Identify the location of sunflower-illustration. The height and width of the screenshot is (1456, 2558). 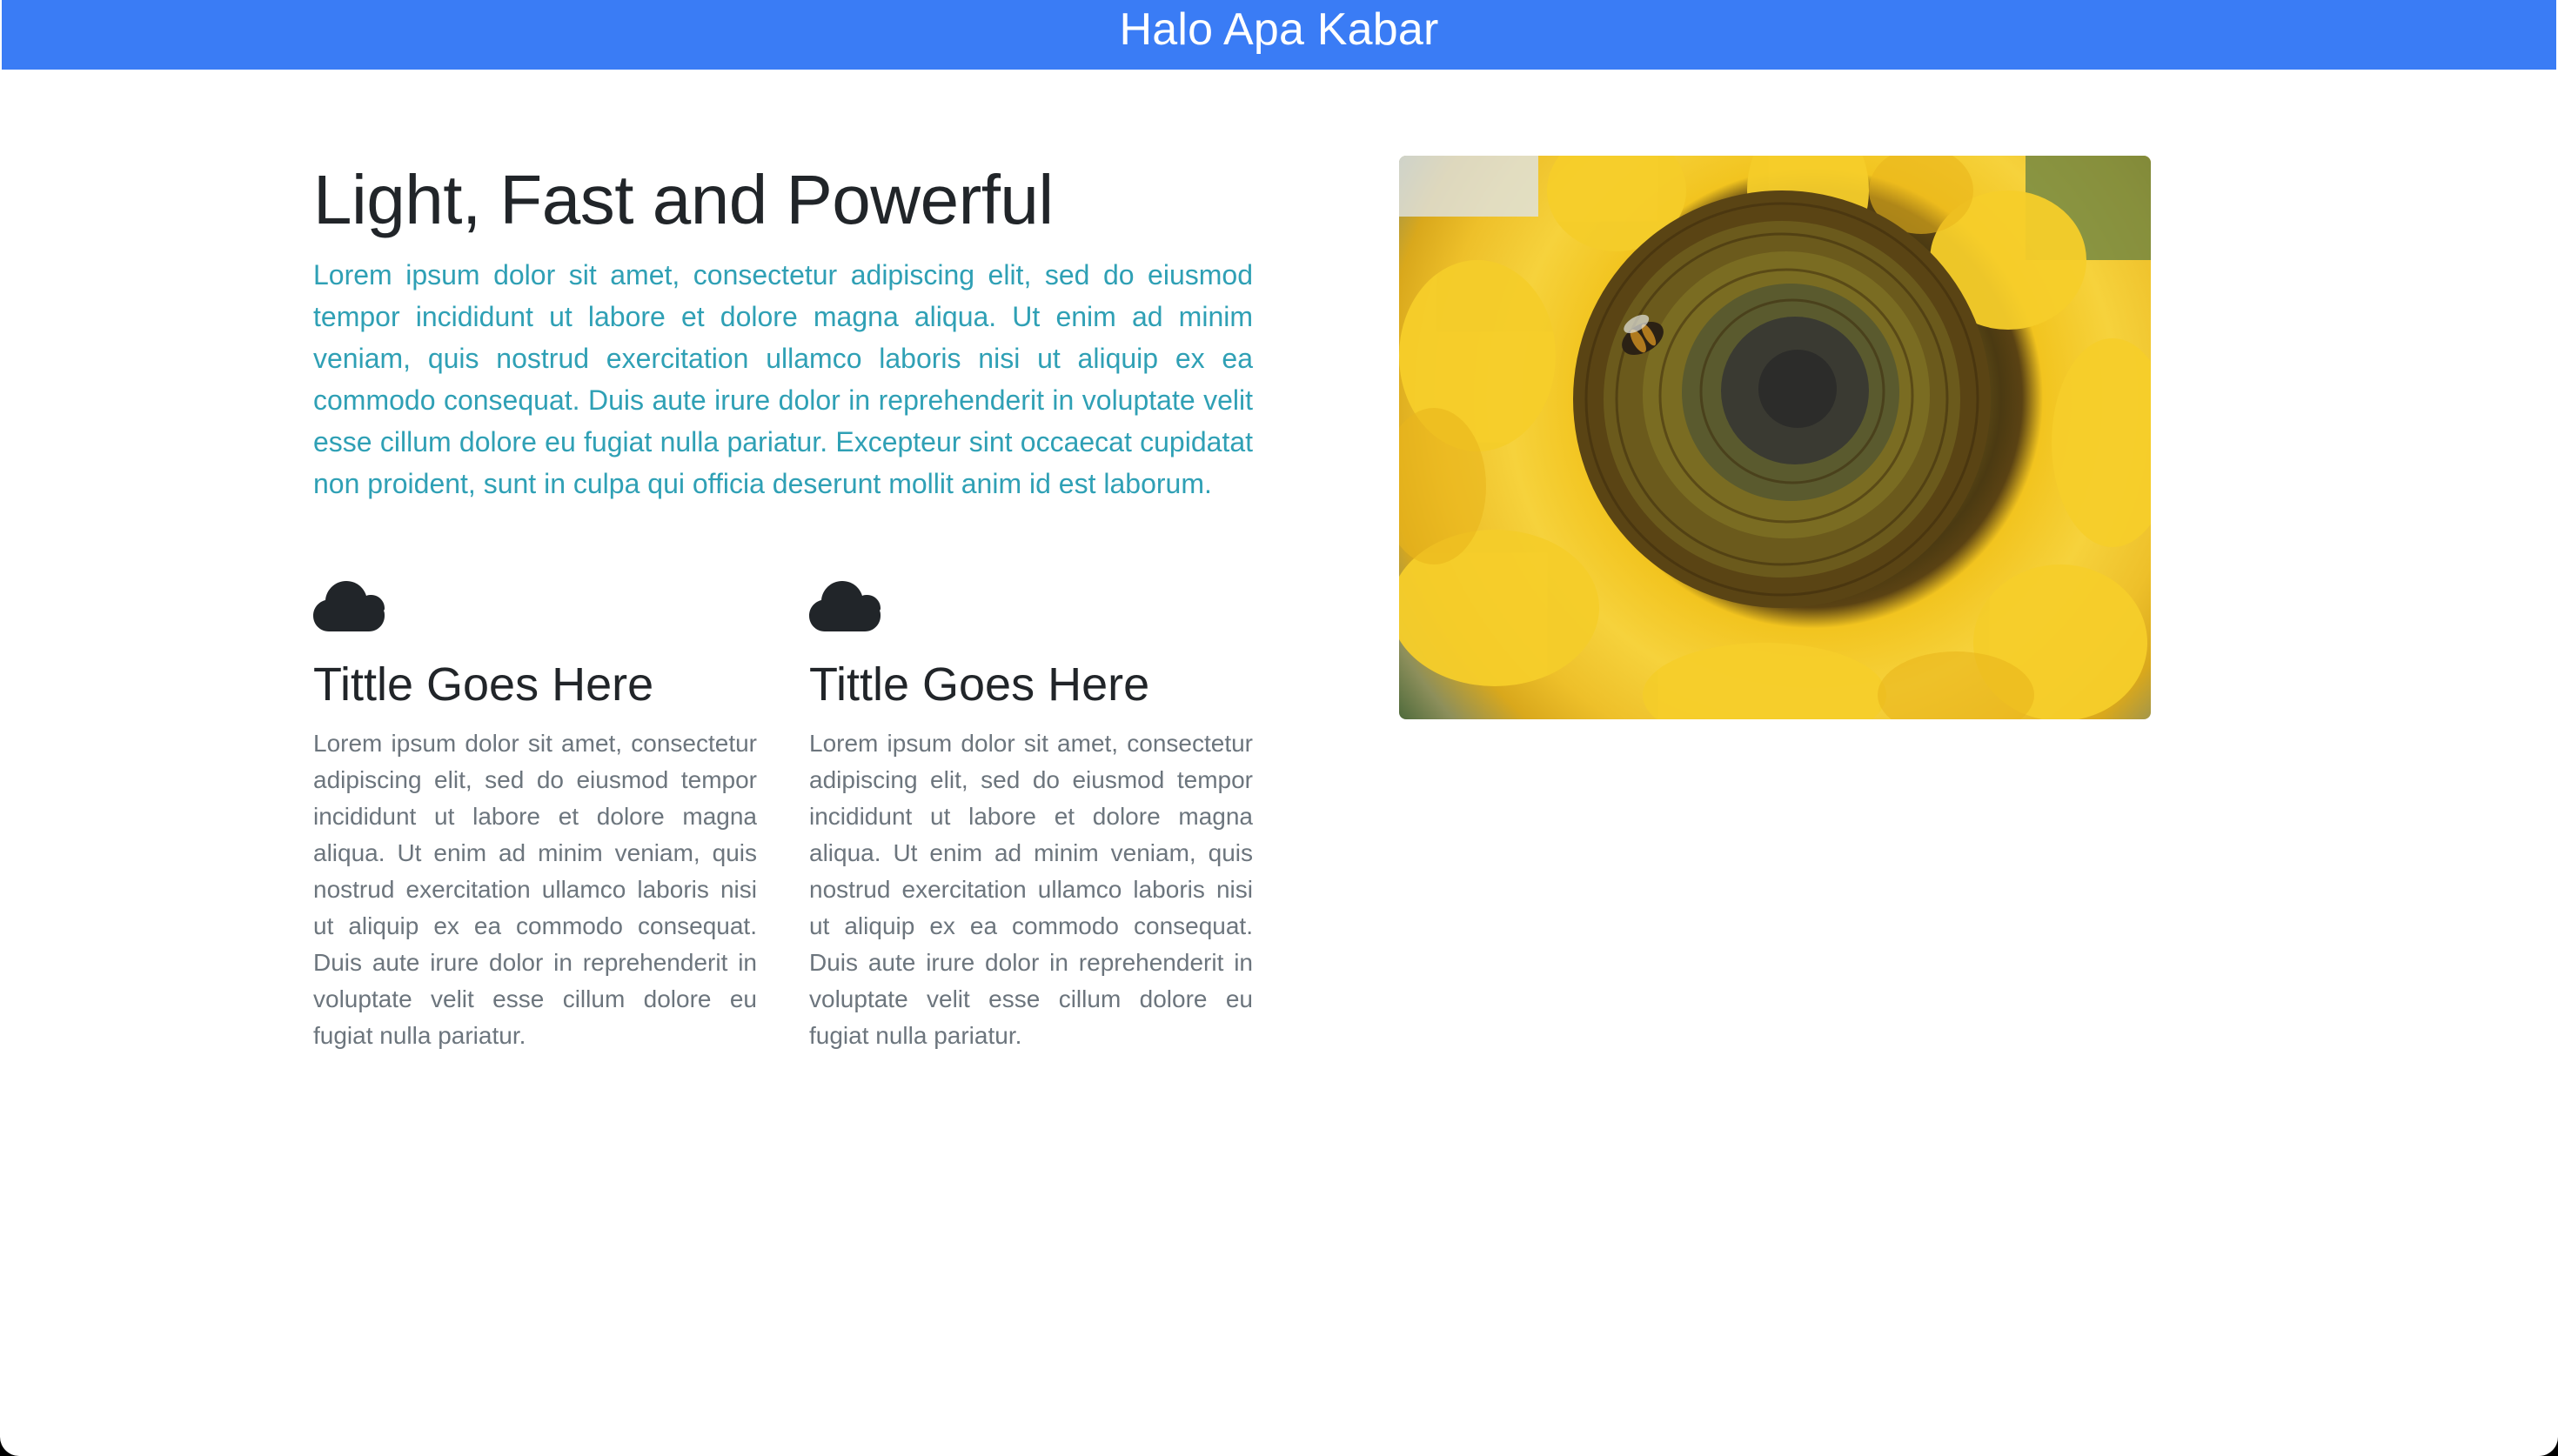
(1775, 437).